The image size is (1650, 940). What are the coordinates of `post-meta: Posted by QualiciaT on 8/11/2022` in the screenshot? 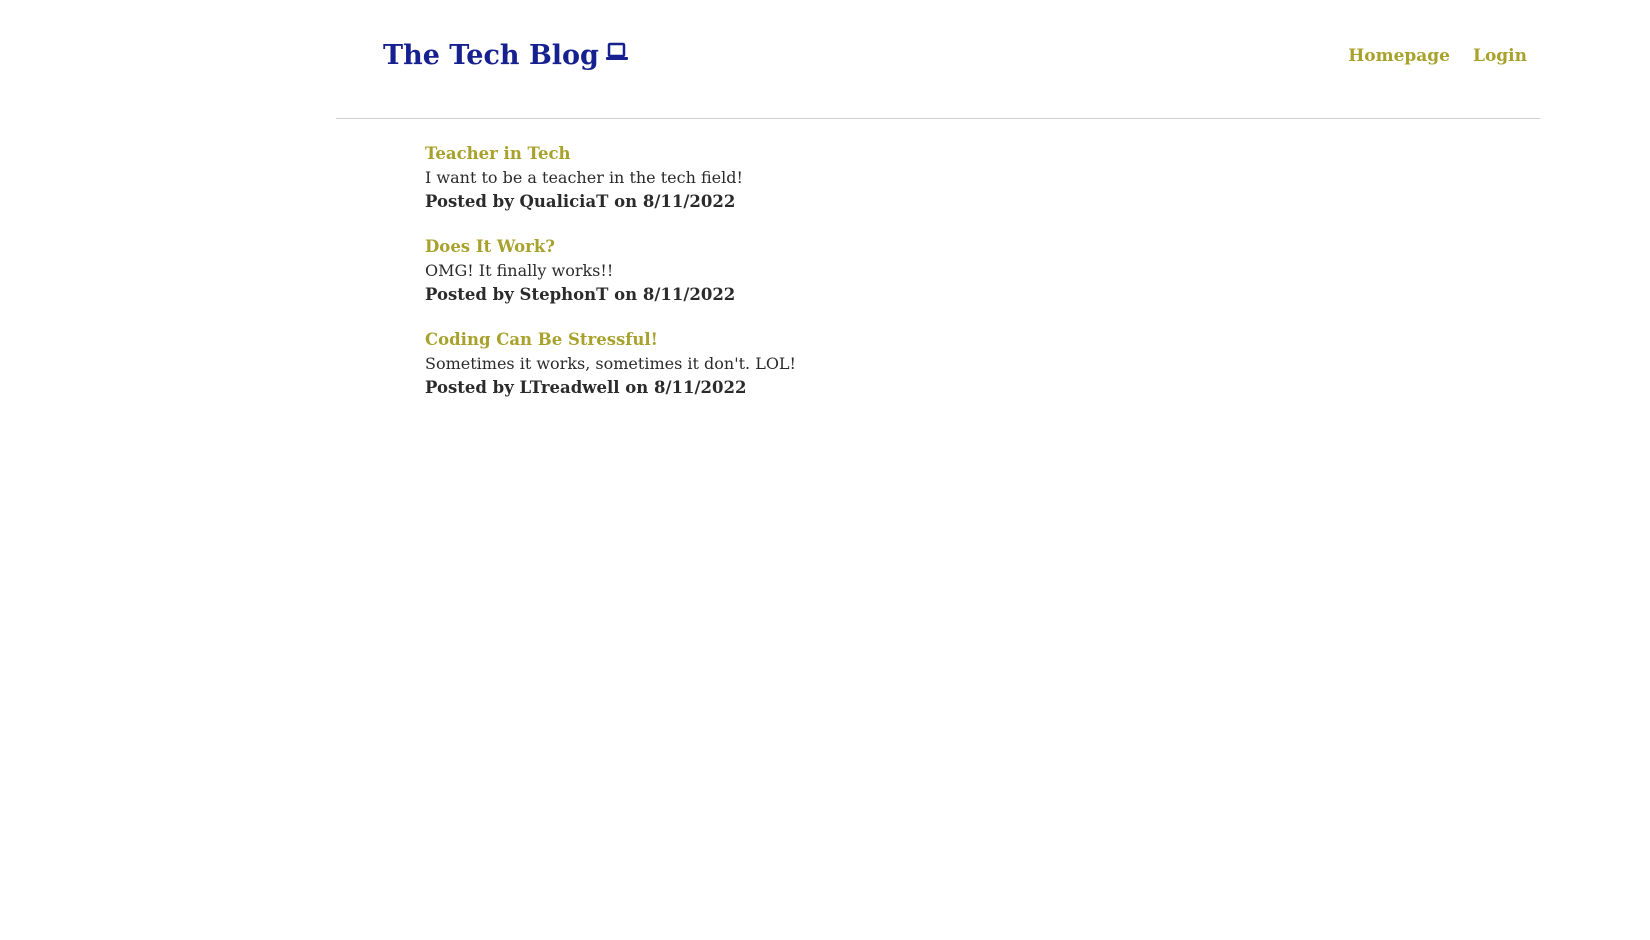 It's located at (580, 201).